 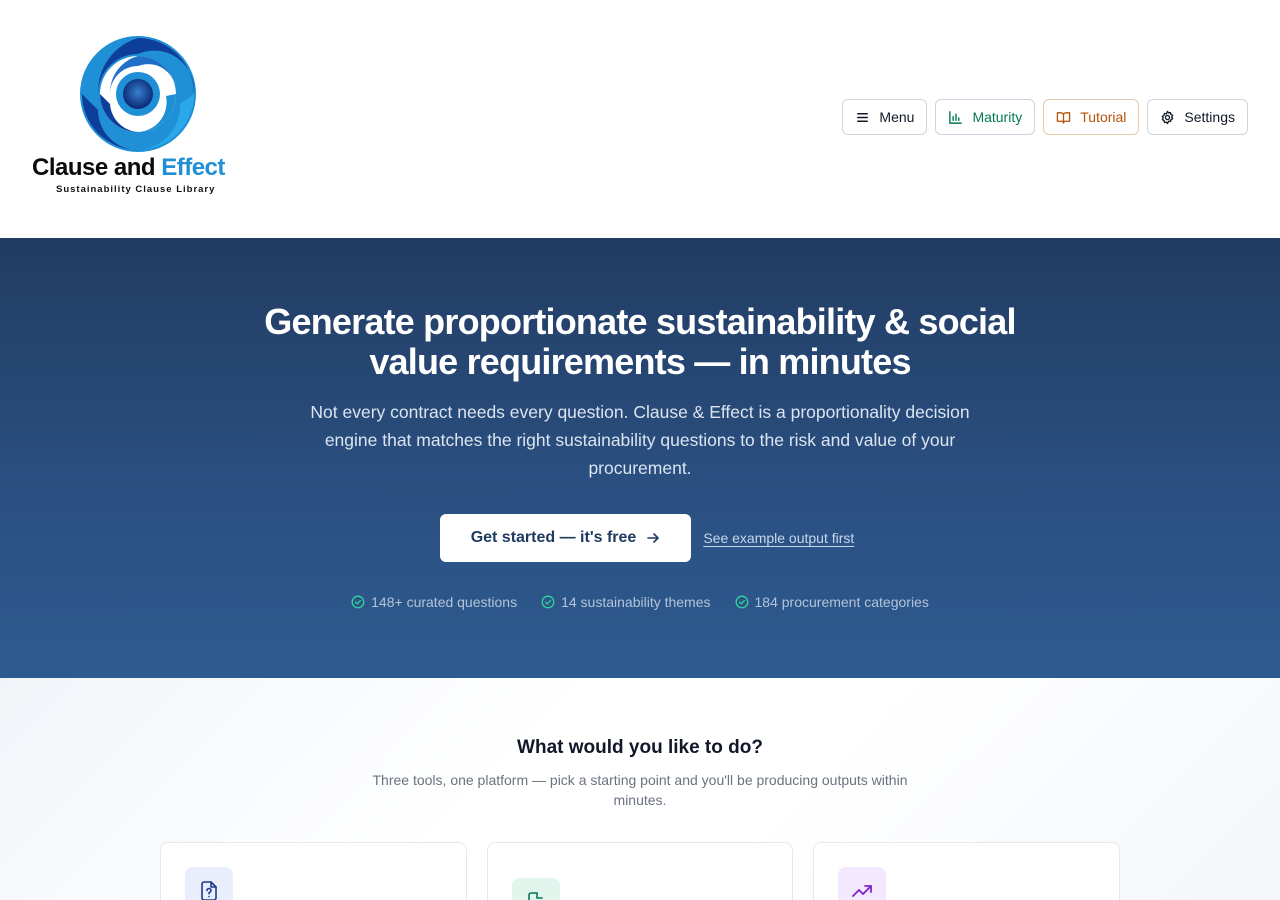 What do you see at coordinates (138, 94) in the screenshot?
I see `swirl-logo-icon` at bounding box center [138, 94].